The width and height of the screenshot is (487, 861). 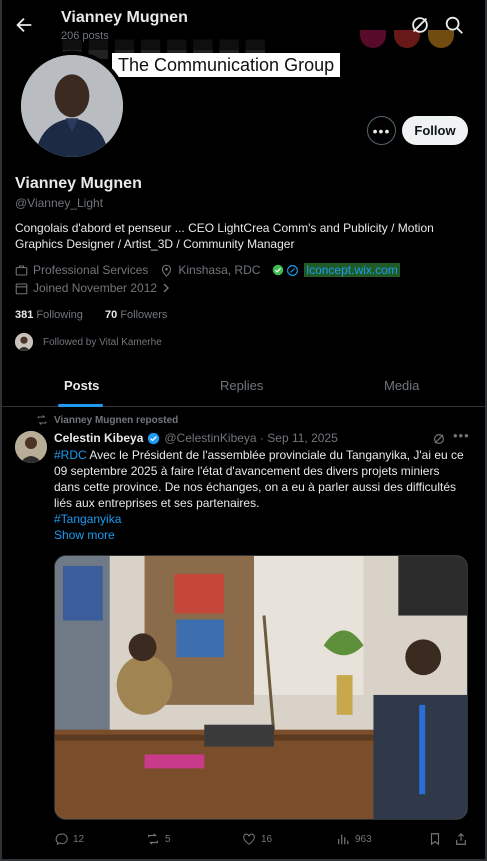 I want to click on share-button, so click(x=463, y=839).